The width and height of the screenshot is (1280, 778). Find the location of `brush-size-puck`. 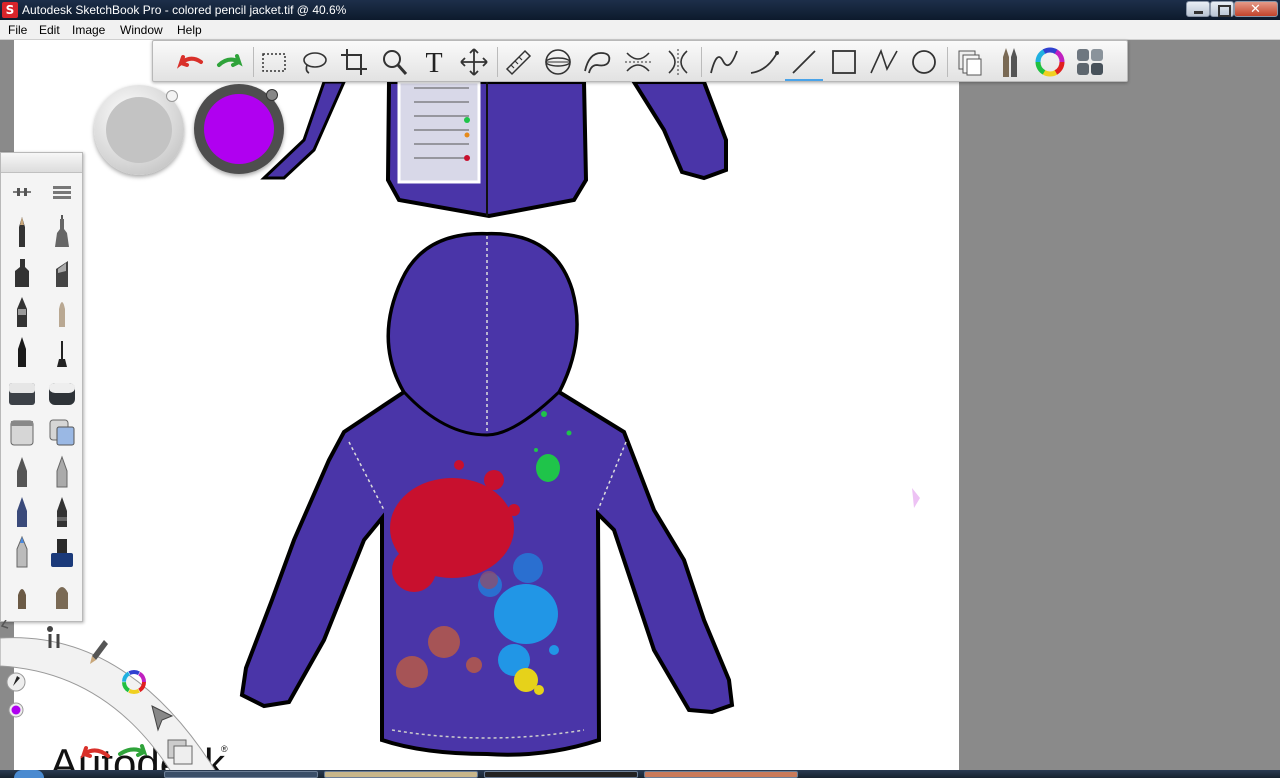

brush-size-puck is located at coordinates (139, 130).